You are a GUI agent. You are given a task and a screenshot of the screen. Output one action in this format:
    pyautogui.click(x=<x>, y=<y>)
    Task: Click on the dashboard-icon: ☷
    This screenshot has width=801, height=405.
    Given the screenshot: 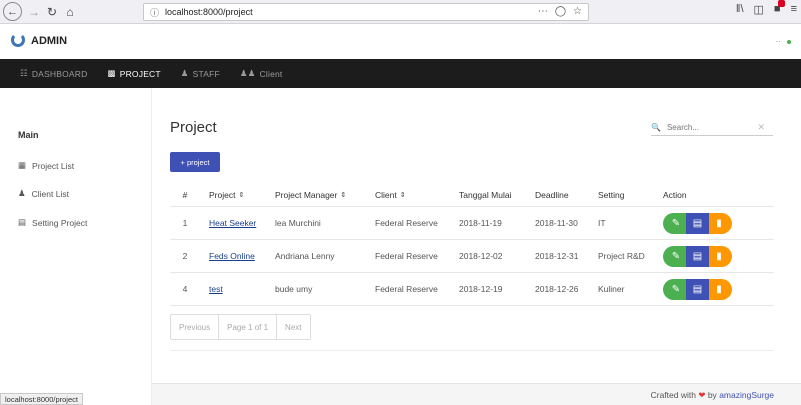 What is the action you would take?
    pyautogui.click(x=24, y=73)
    